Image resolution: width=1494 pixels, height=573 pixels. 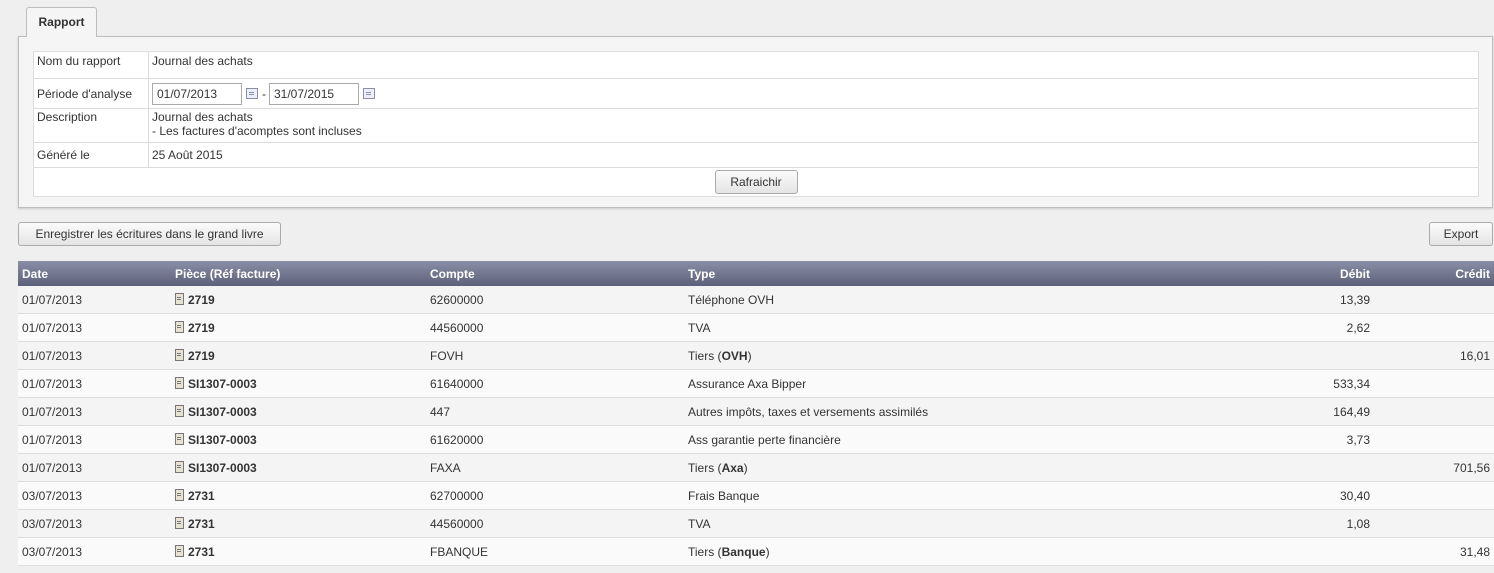 What do you see at coordinates (934, 383) in the screenshot?
I see `type-cell: Assurance Axa Bipper` at bounding box center [934, 383].